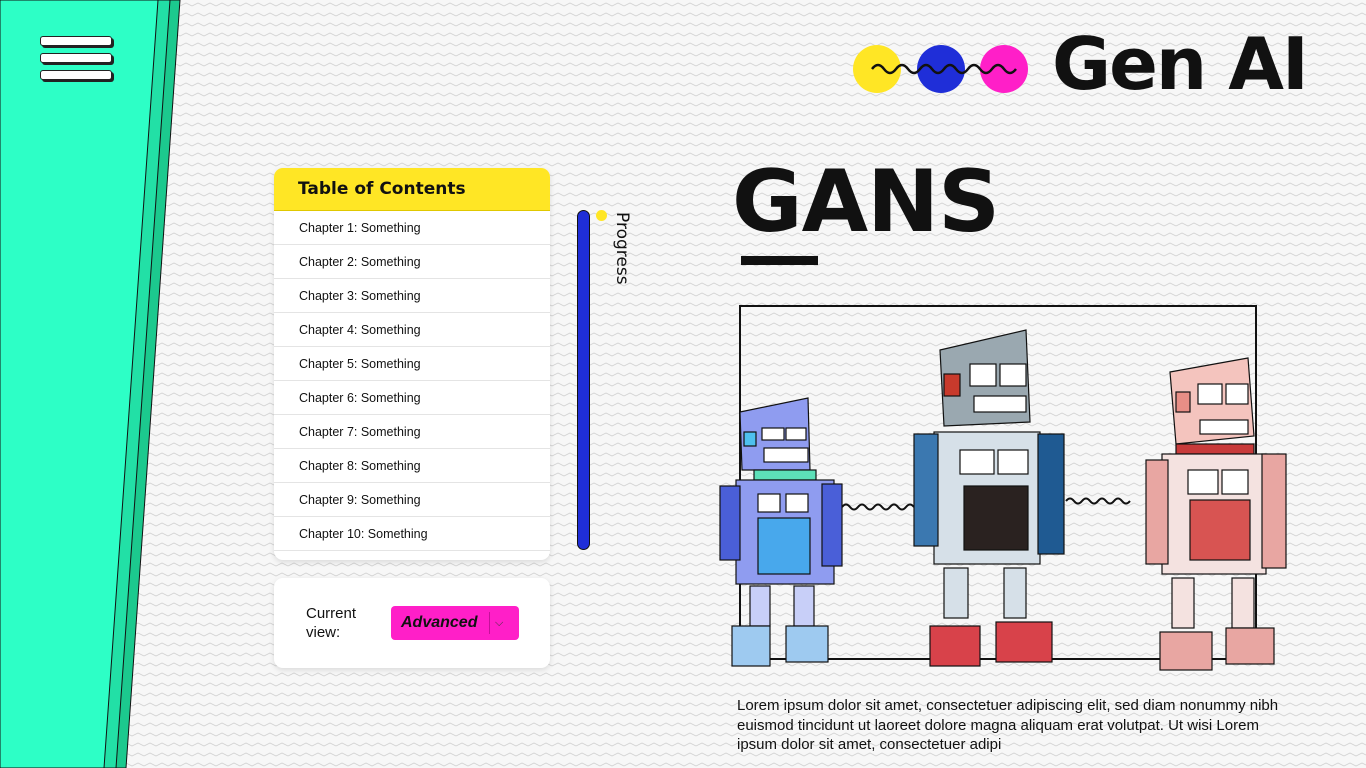 This screenshot has width=1366, height=768. What do you see at coordinates (331, 623) in the screenshot?
I see `current-view-label: Current view:` at bounding box center [331, 623].